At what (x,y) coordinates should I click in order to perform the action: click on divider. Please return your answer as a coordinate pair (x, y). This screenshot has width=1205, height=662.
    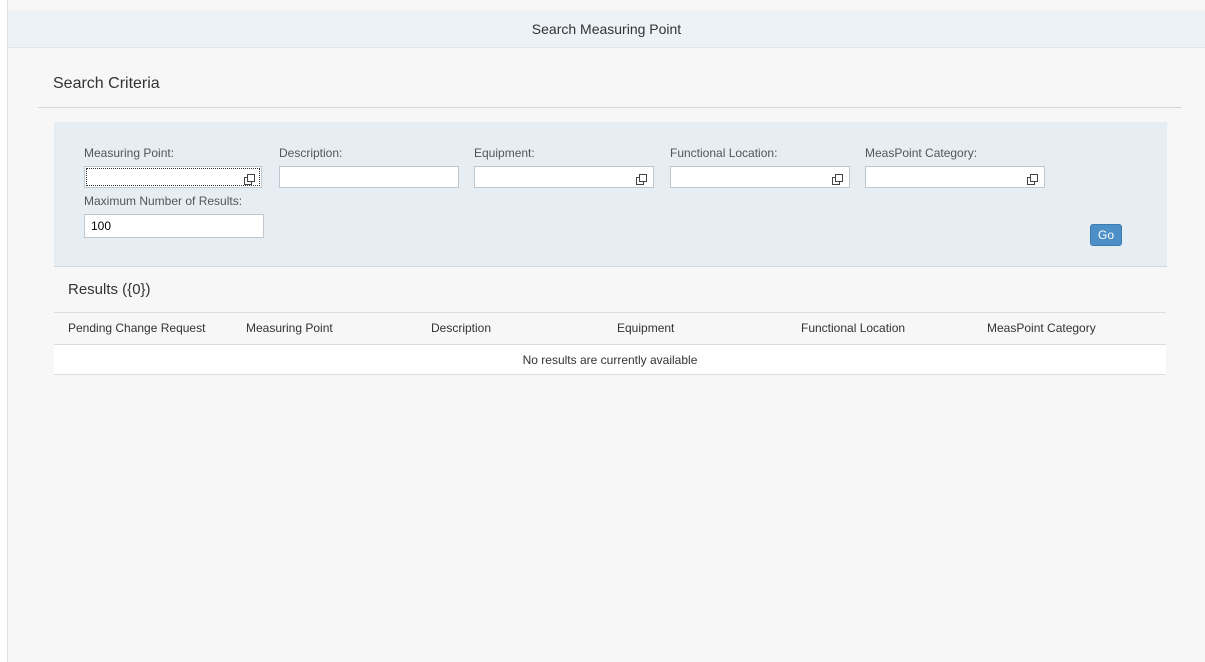
    Looking at the image, I should click on (609, 107).